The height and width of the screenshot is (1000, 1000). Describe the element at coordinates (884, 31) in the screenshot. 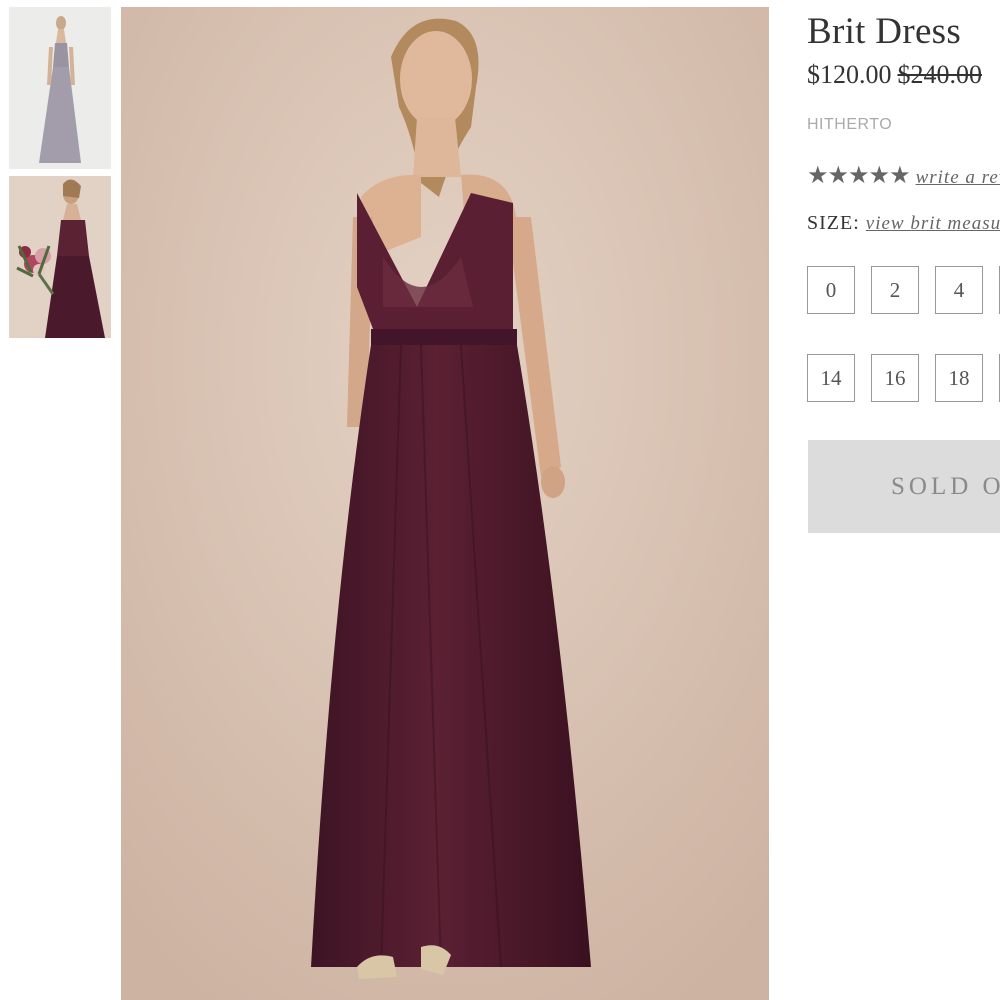

I see `product-title: Brit Dress` at that location.